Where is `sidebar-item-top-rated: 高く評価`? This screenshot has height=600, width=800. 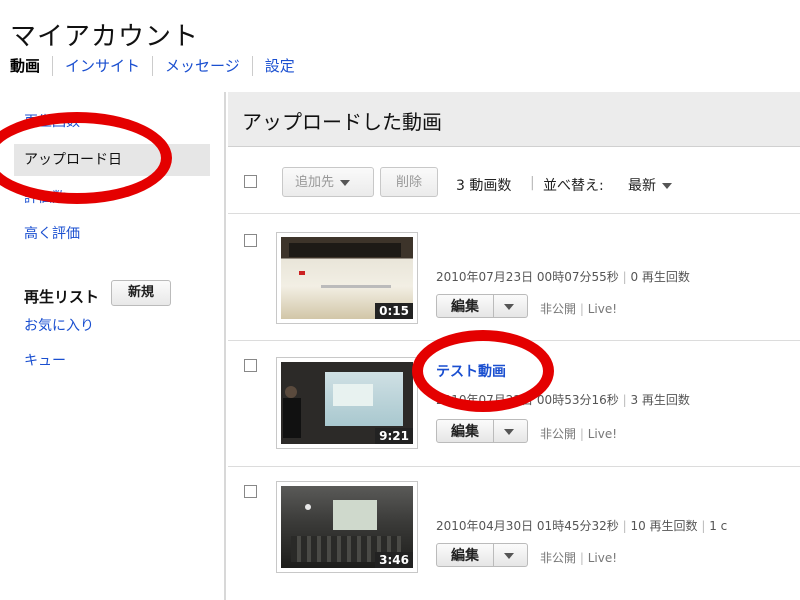
sidebar-item-top-rated: 高く評価 is located at coordinates (112, 234).